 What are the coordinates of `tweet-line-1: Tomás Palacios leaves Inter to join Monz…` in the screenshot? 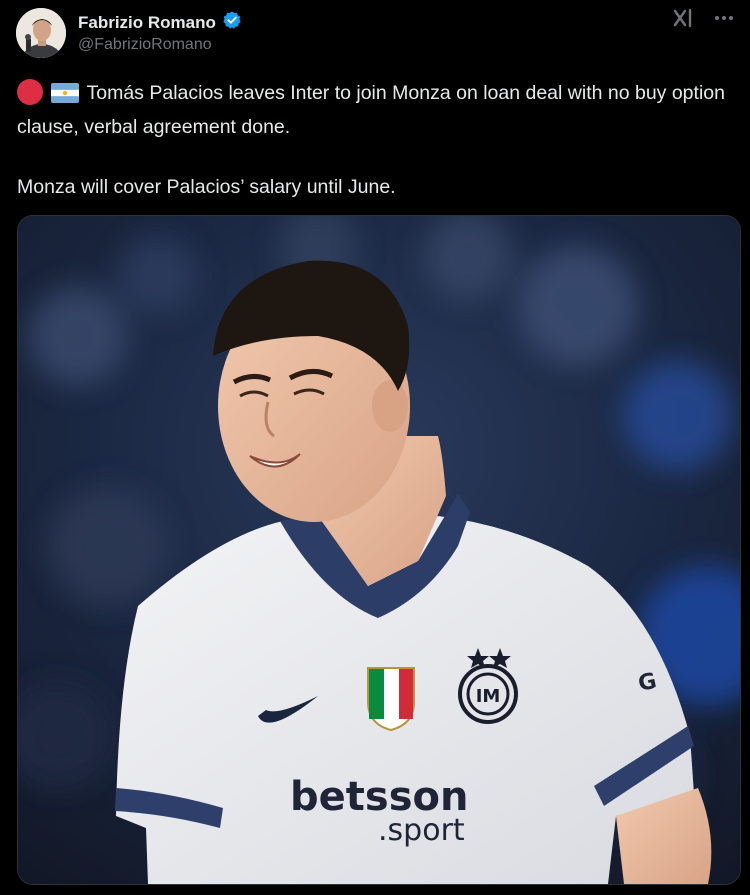 It's located at (371, 110).